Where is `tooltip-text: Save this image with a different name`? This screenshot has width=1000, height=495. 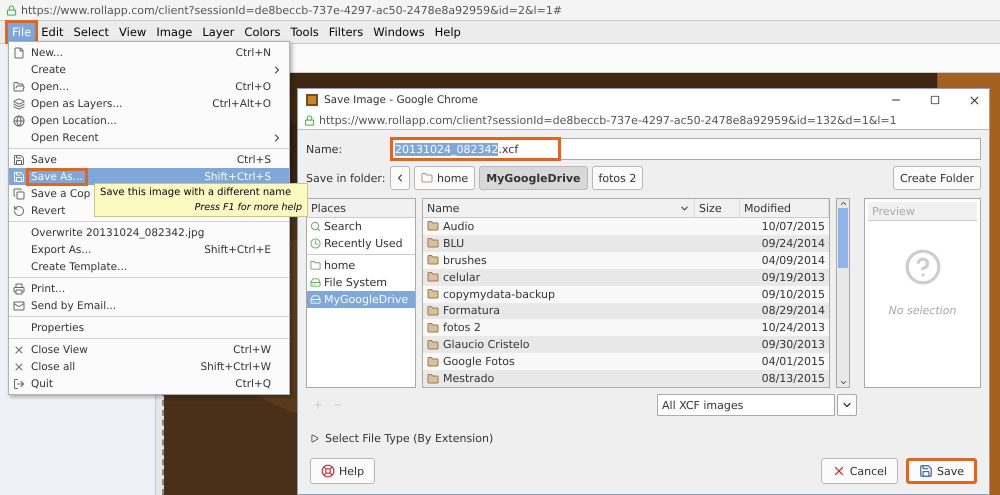
tooltip-text: Save this image with a different name is located at coordinates (196, 192).